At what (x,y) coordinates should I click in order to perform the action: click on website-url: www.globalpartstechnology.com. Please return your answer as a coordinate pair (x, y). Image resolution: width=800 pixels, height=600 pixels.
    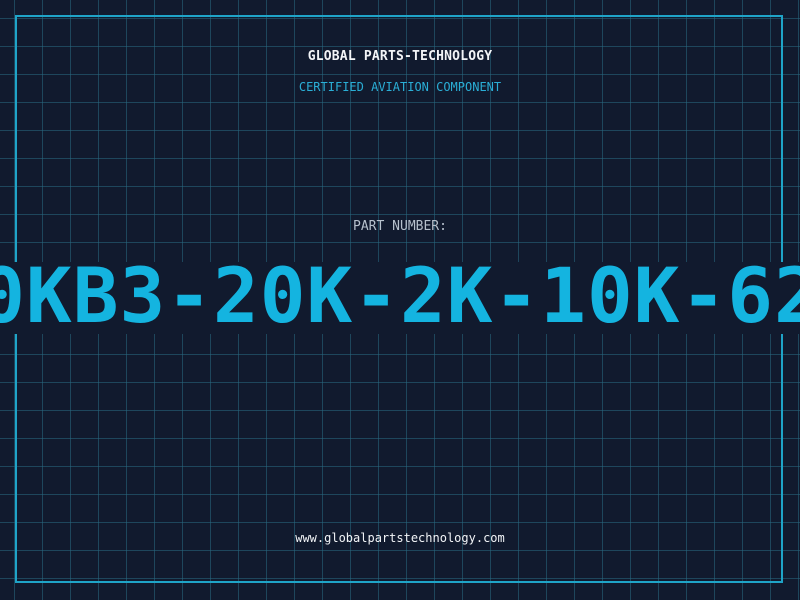
    Looking at the image, I should click on (400, 538).